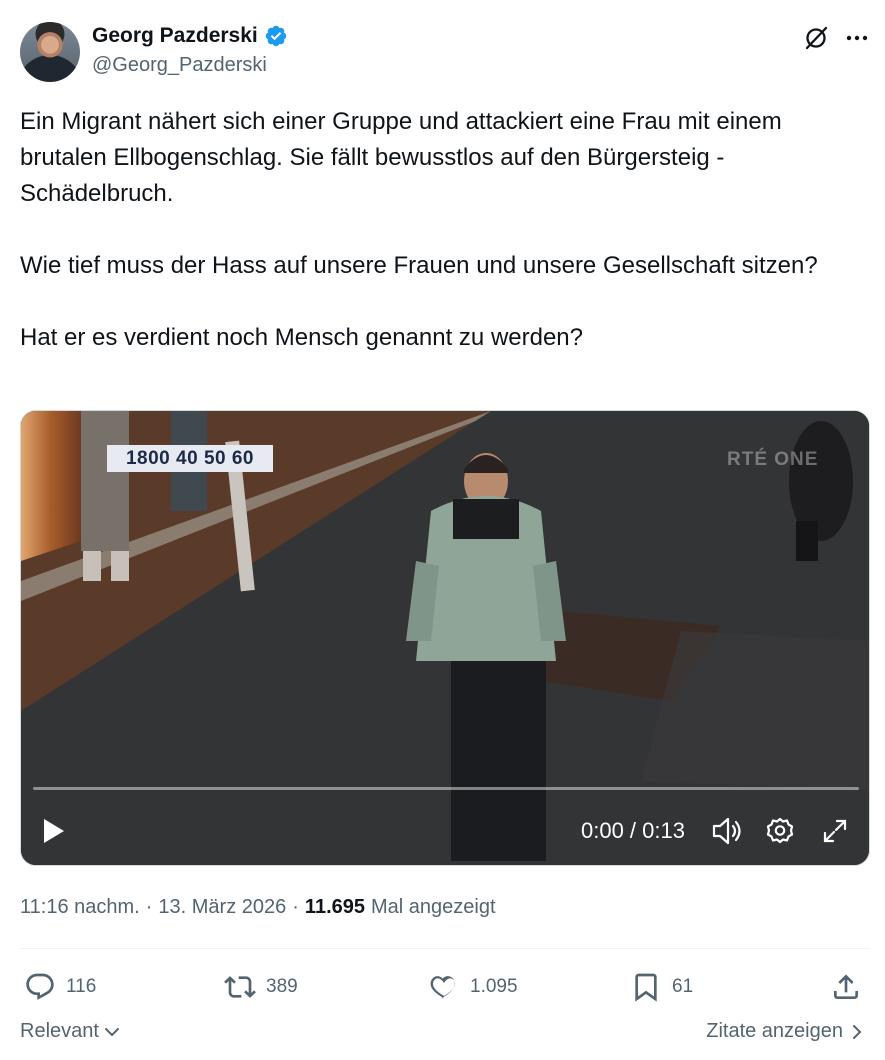 The width and height of the screenshot is (885, 1060). I want to click on settings-icon, so click(780, 830).